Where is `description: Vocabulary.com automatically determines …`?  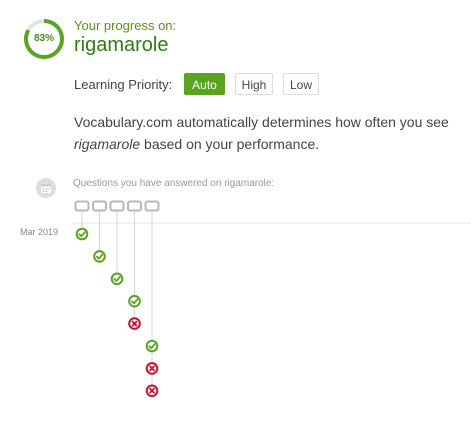
description: Vocabulary.com automatically determines … is located at coordinates (264, 133).